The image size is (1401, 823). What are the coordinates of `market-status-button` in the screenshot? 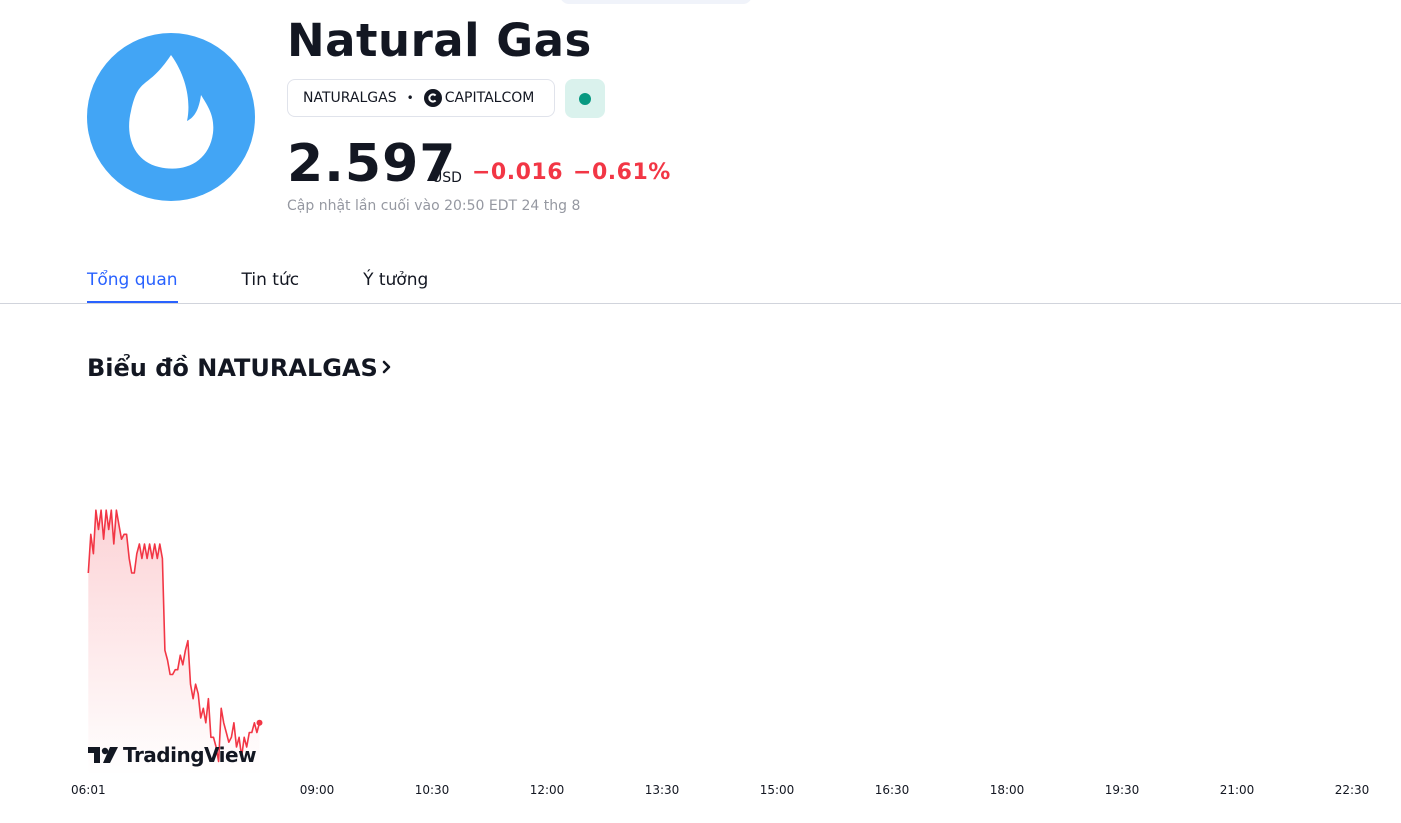 It's located at (585, 98).